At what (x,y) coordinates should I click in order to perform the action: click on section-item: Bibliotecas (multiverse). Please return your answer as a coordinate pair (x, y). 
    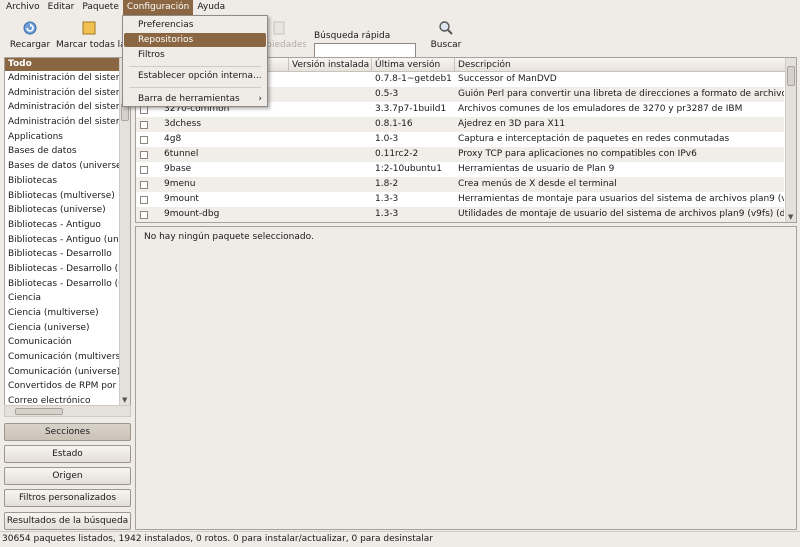
    Looking at the image, I should click on (62, 196).